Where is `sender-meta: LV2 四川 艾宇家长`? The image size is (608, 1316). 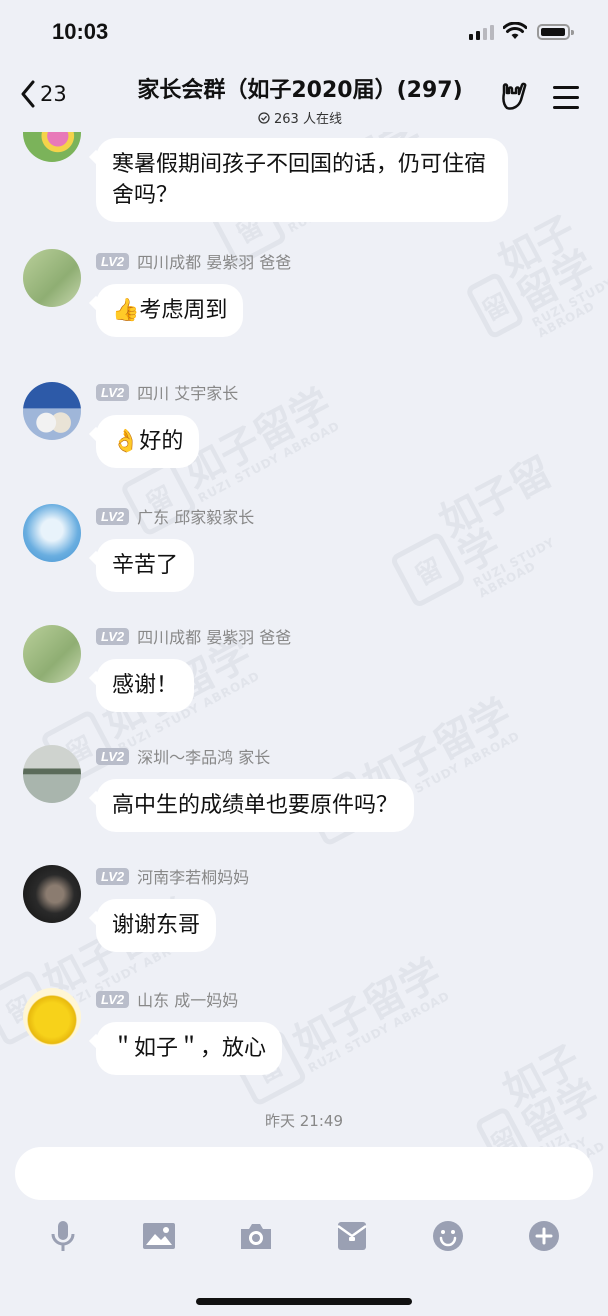
sender-meta: LV2 四川 艾宇家长 is located at coordinates (167, 392).